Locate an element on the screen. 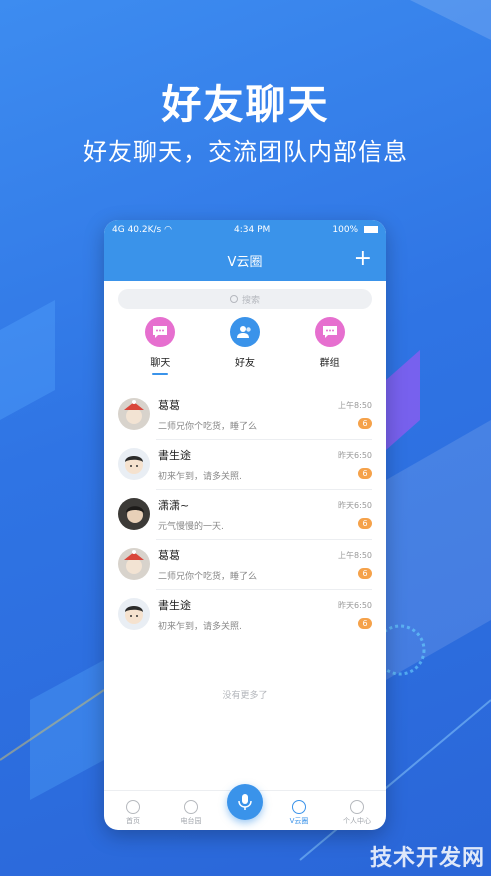  app-header: V云圈 + is located at coordinates (245, 260).